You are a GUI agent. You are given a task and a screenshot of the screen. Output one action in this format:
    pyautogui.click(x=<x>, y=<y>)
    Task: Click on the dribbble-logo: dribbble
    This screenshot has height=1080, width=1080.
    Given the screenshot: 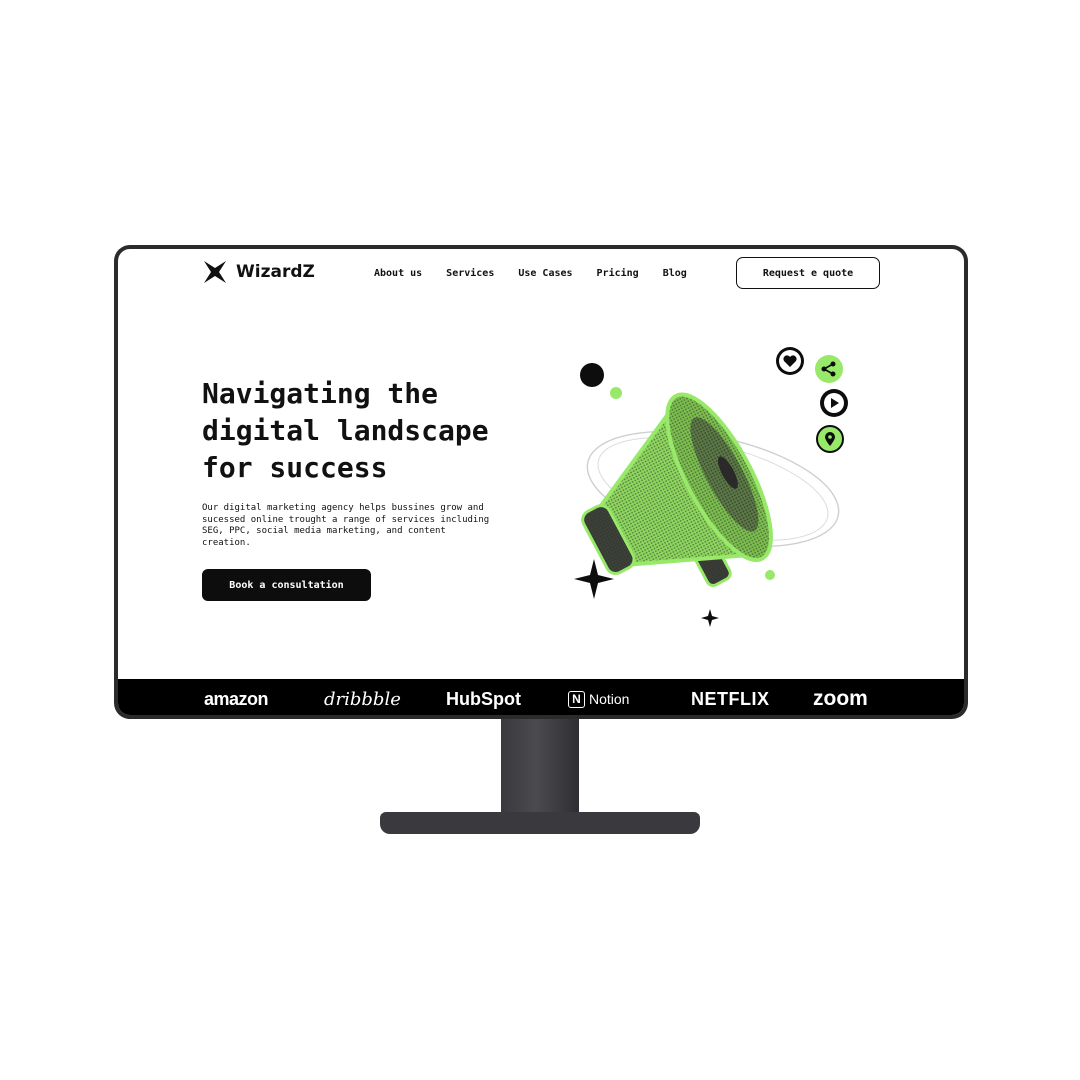 What is the action you would take?
    pyautogui.click(x=362, y=699)
    